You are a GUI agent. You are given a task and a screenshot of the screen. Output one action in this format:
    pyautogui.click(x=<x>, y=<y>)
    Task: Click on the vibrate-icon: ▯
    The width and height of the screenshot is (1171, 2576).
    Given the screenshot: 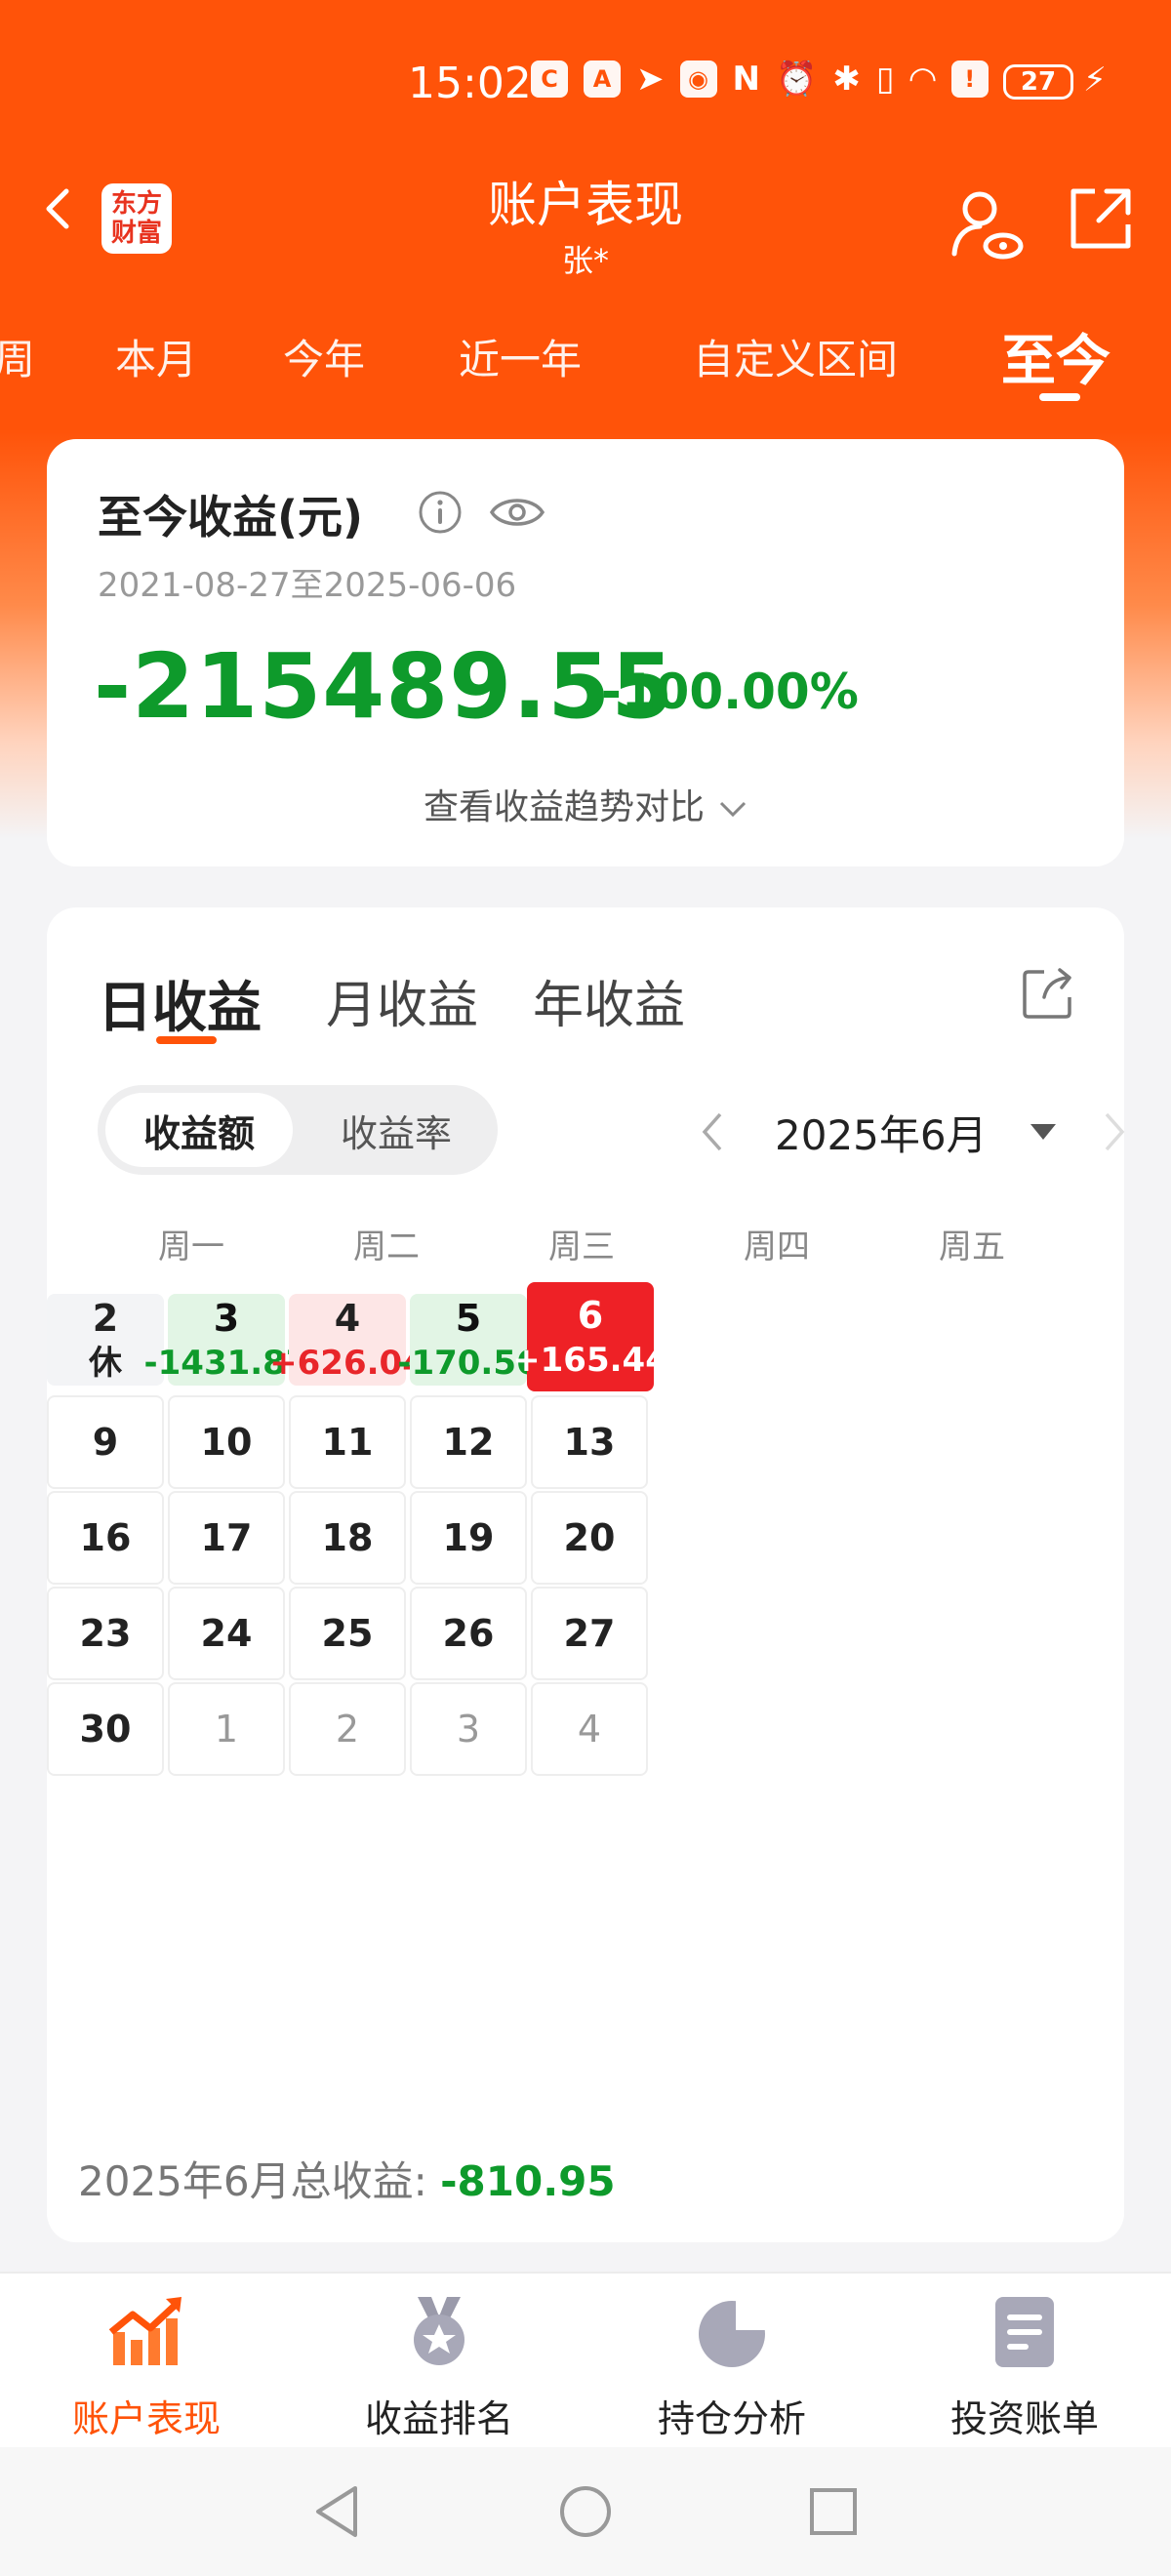 What is the action you would take?
    pyautogui.click(x=885, y=79)
    